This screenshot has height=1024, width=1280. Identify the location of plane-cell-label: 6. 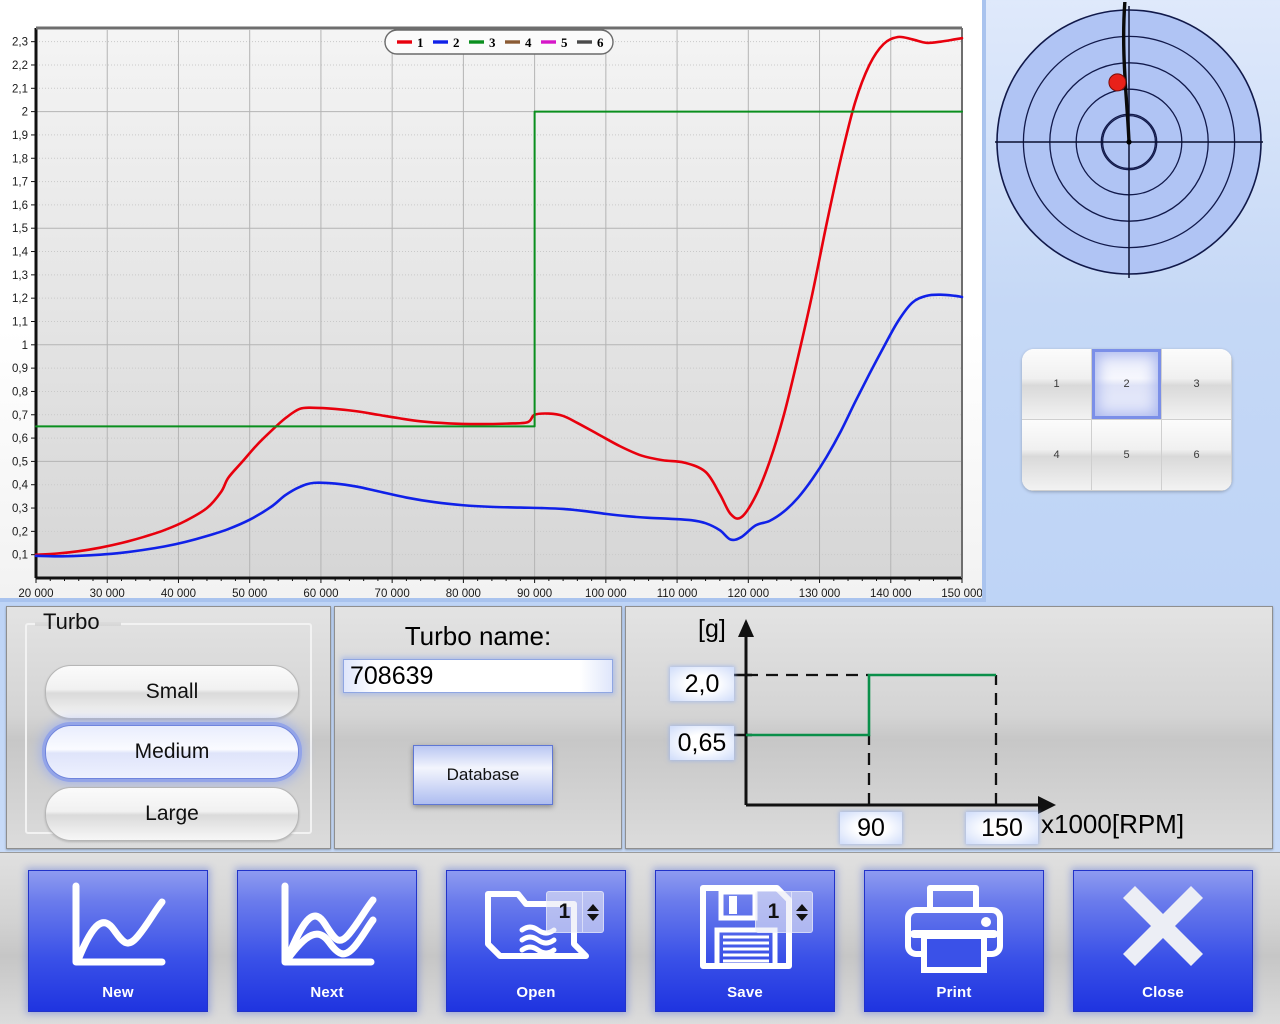
(1196, 455).